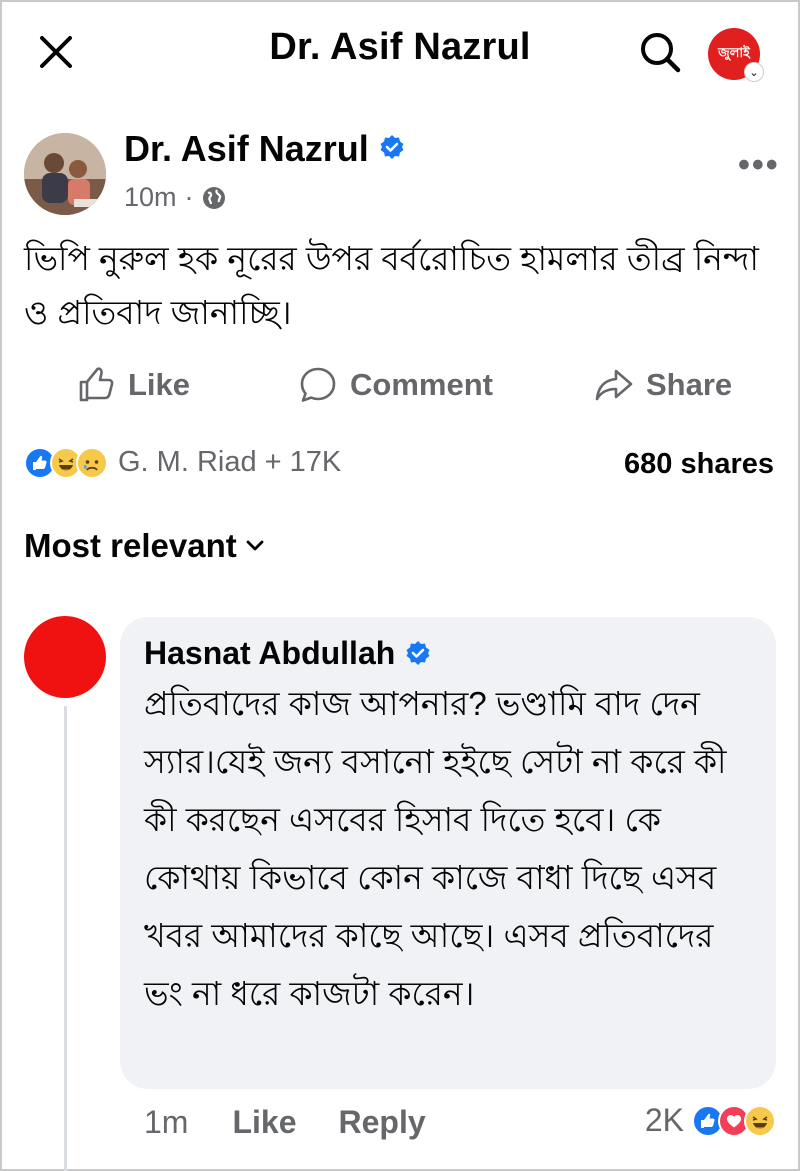  Describe the element at coordinates (400, 52) in the screenshot. I see `top-bar: Dr. Asif Nazrul জুলাই ⌄` at that location.